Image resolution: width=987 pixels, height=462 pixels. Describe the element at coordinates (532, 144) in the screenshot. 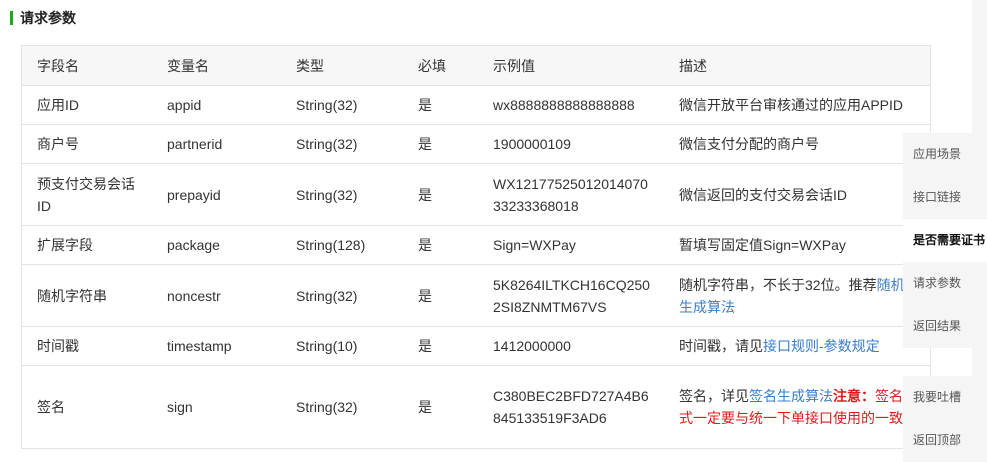

I see `example-cell: 1900000109` at that location.